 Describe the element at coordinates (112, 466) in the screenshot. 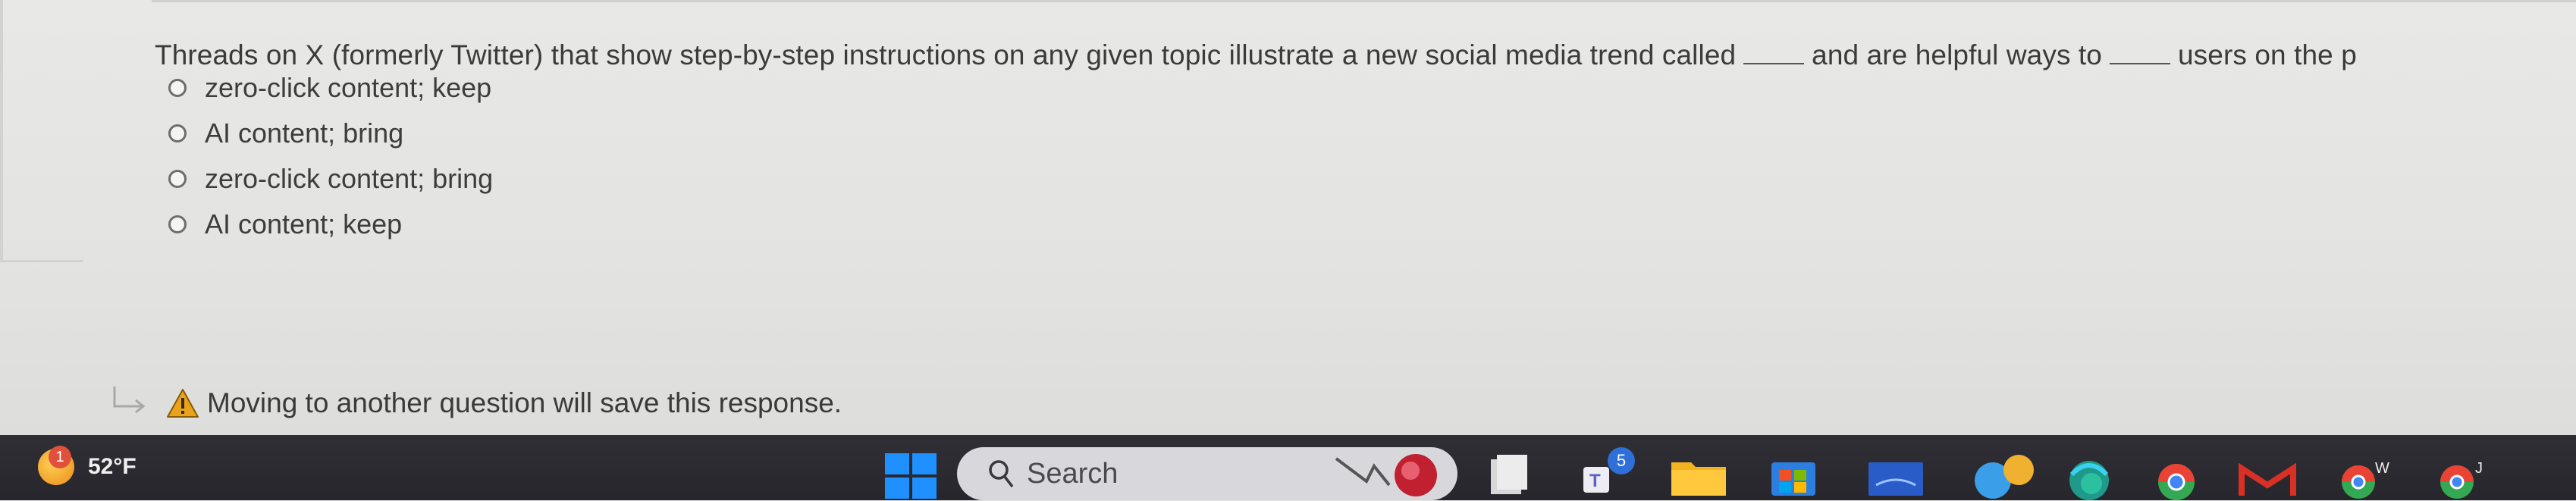

I see `weather-temperature: 52°F` at that location.